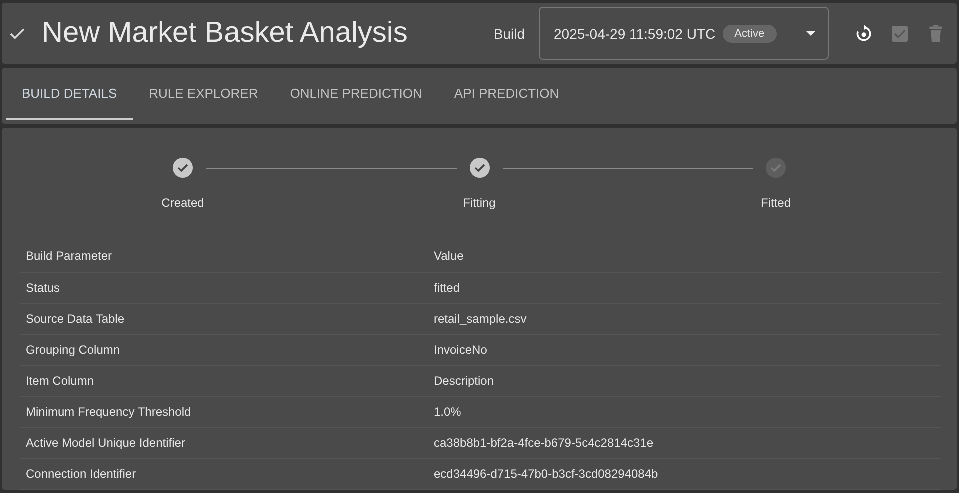 This screenshot has width=959, height=493. Describe the element at coordinates (749, 33) in the screenshot. I see `status-badge: Active` at that location.